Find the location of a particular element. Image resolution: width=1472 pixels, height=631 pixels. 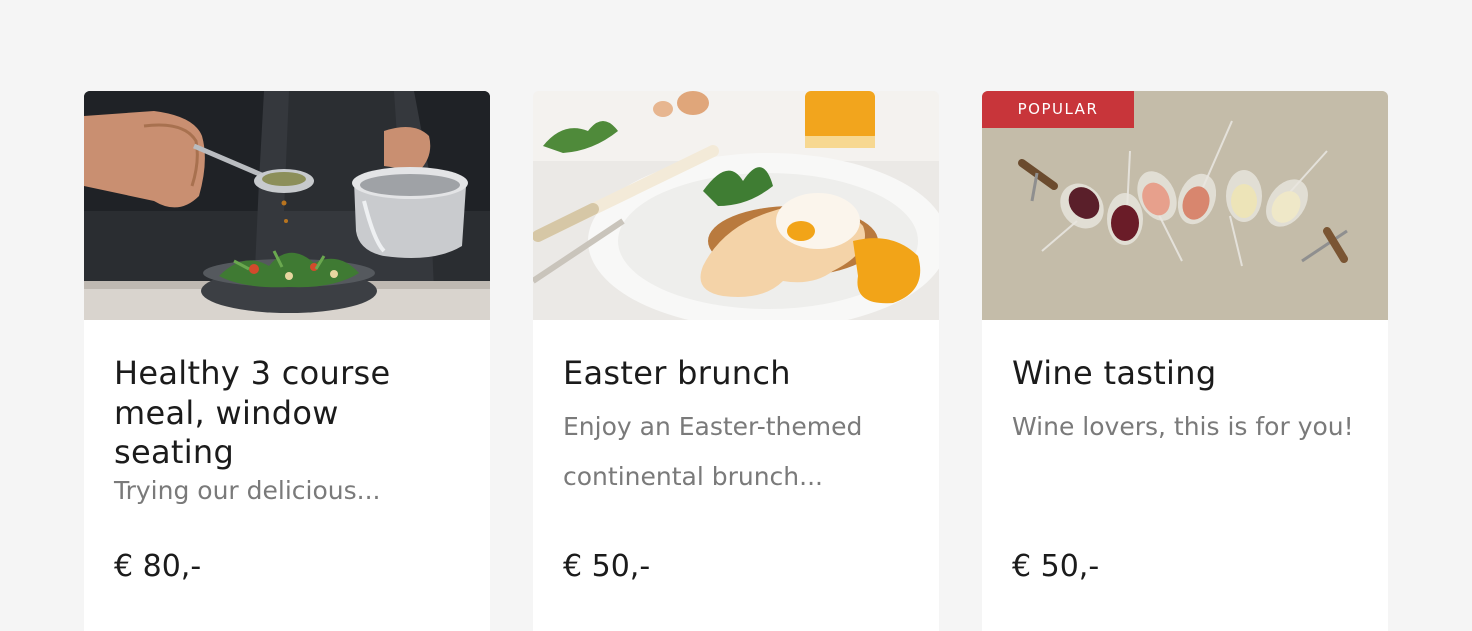

offer-title: Easter brunch is located at coordinates (677, 373).